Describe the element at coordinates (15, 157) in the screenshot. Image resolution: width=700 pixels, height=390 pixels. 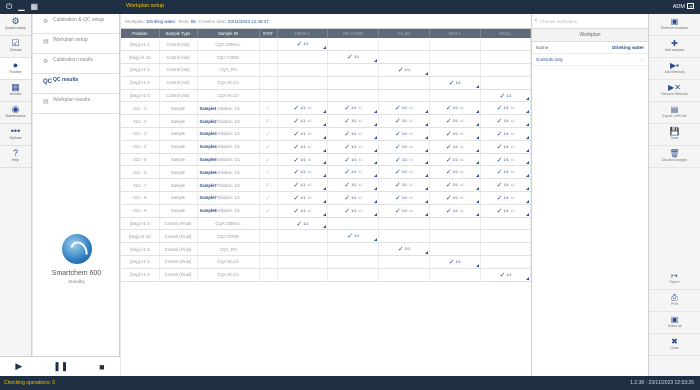
I see `nav-item-help: ? Help` at that location.